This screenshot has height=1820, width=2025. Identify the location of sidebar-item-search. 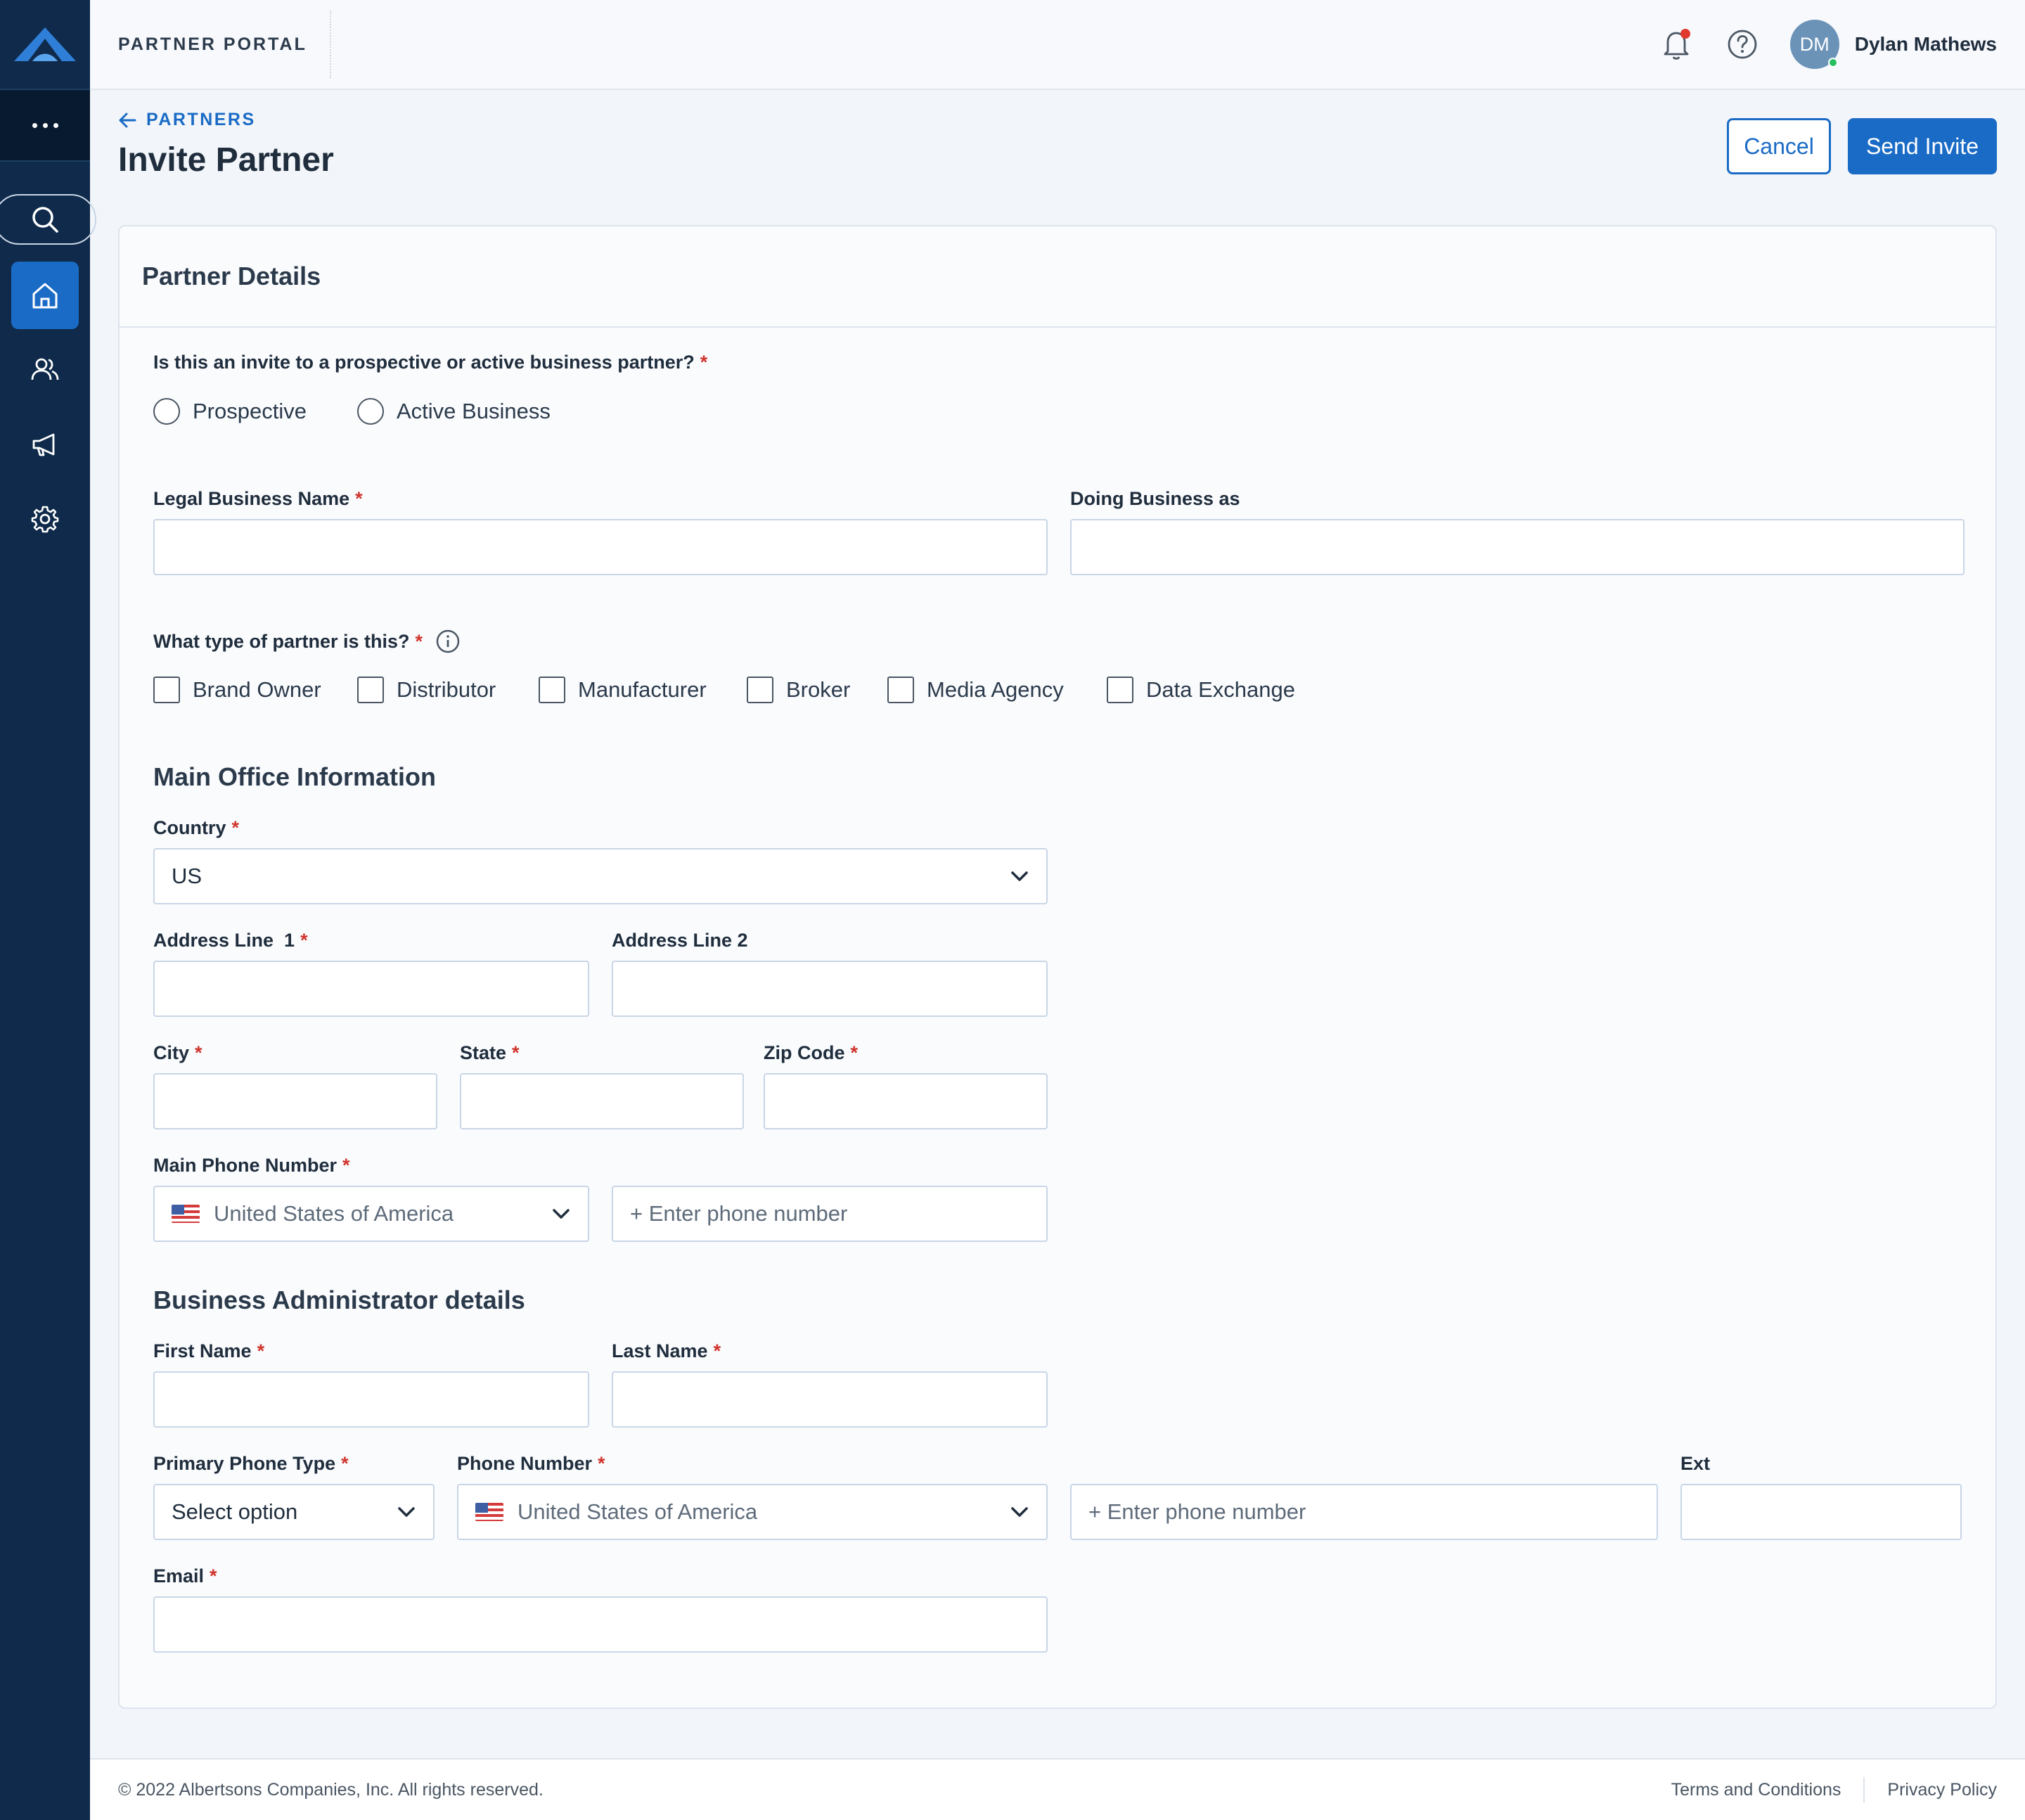
(48, 219).